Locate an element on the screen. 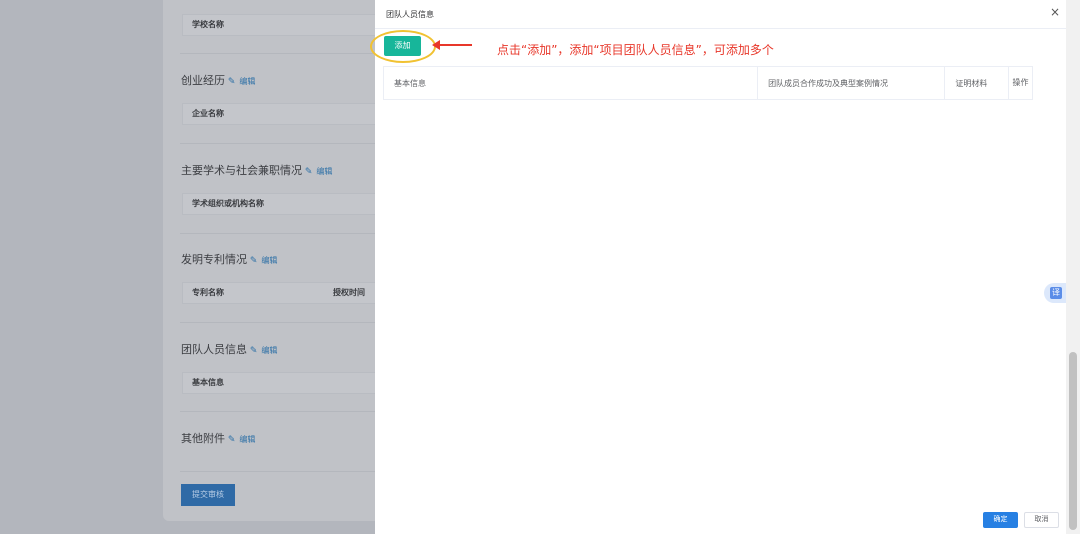 This screenshot has width=1080, height=534. enterprise-name-header: 企业名称 is located at coordinates (282, 114).